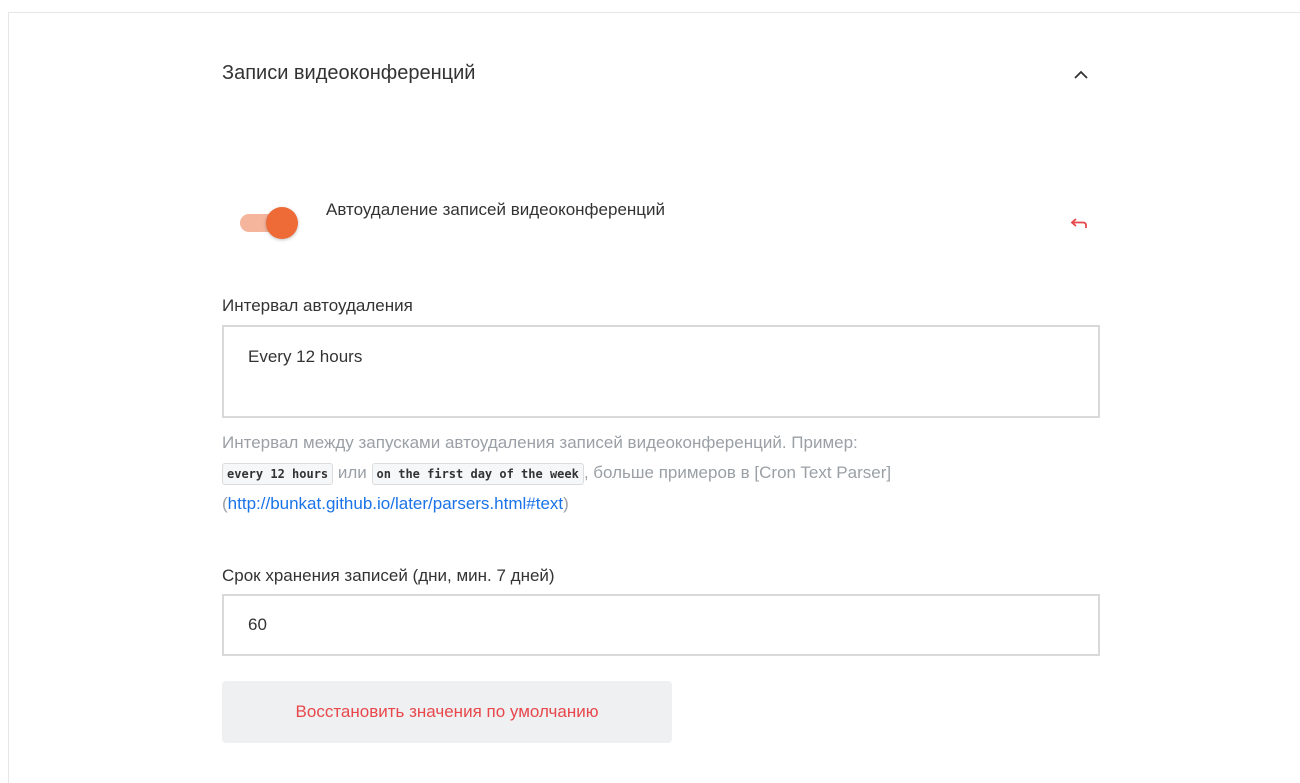 This screenshot has width=1300, height=783. I want to click on interval-input: Every 12 hours, so click(661, 371).